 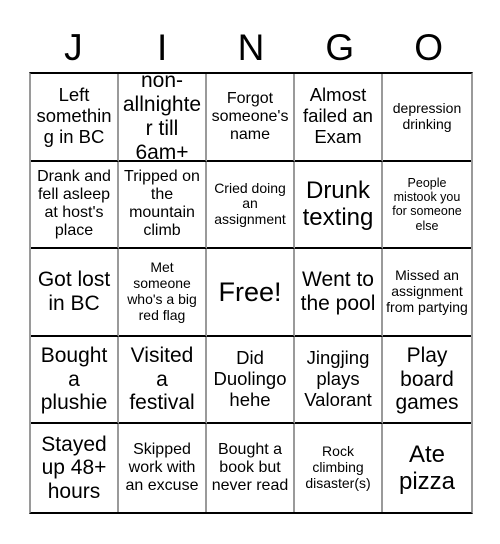 I want to click on bingo-cell: Bought a book but never read, so click(x=251, y=468).